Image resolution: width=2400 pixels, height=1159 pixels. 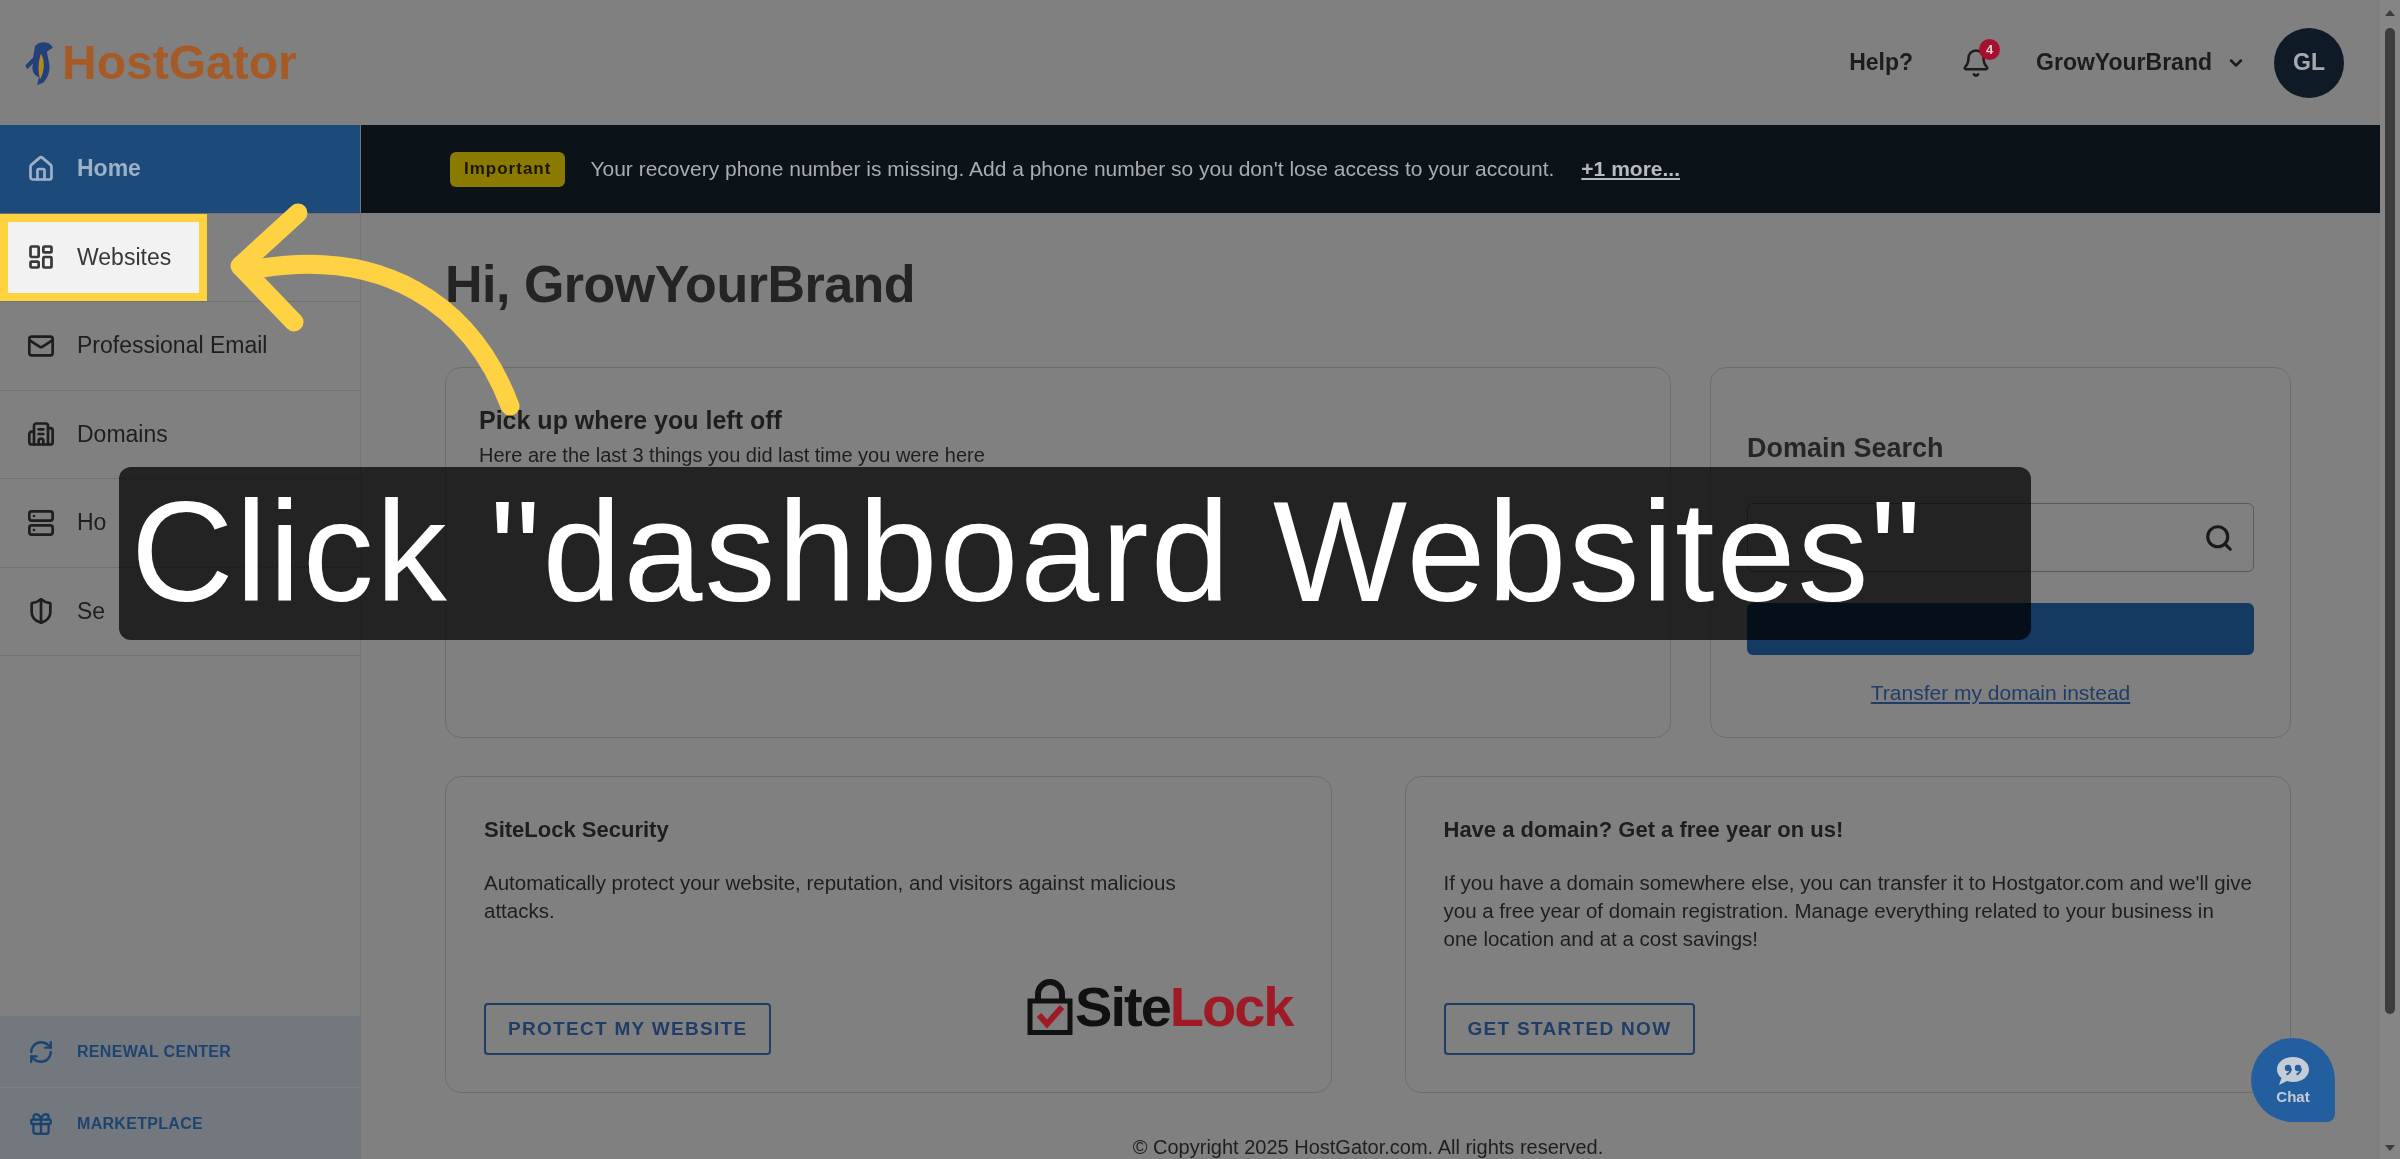 I want to click on card-title: Pick up where you left off, so click(x=631, y=420).